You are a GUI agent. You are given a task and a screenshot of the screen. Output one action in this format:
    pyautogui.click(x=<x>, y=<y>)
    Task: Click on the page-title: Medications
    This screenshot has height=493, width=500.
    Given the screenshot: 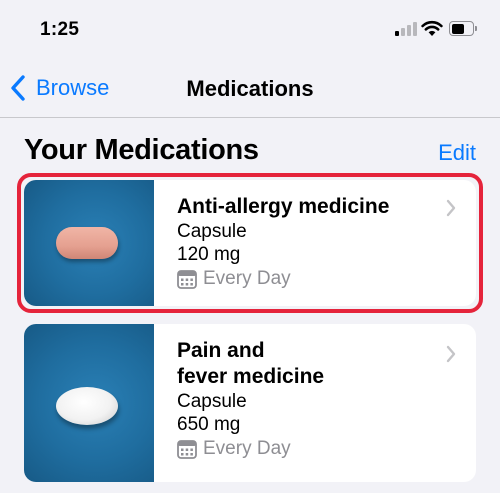 What is the action you would take?
    pyautogui.click(x=250, y=88)
    